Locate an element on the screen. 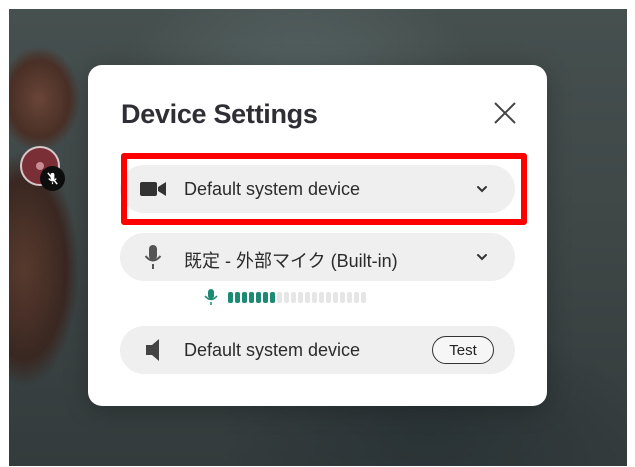 The height and width of the screenshot is (467, 635). microphone-select: 既定 - 外部マイク (Built-in) is located at coordinates (317, 257).